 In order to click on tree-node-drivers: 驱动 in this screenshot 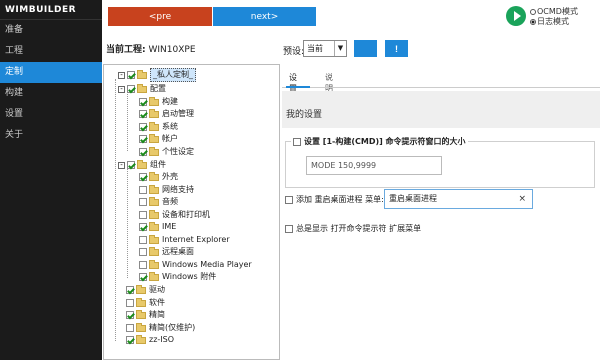, I will do `click(145, 290)`.